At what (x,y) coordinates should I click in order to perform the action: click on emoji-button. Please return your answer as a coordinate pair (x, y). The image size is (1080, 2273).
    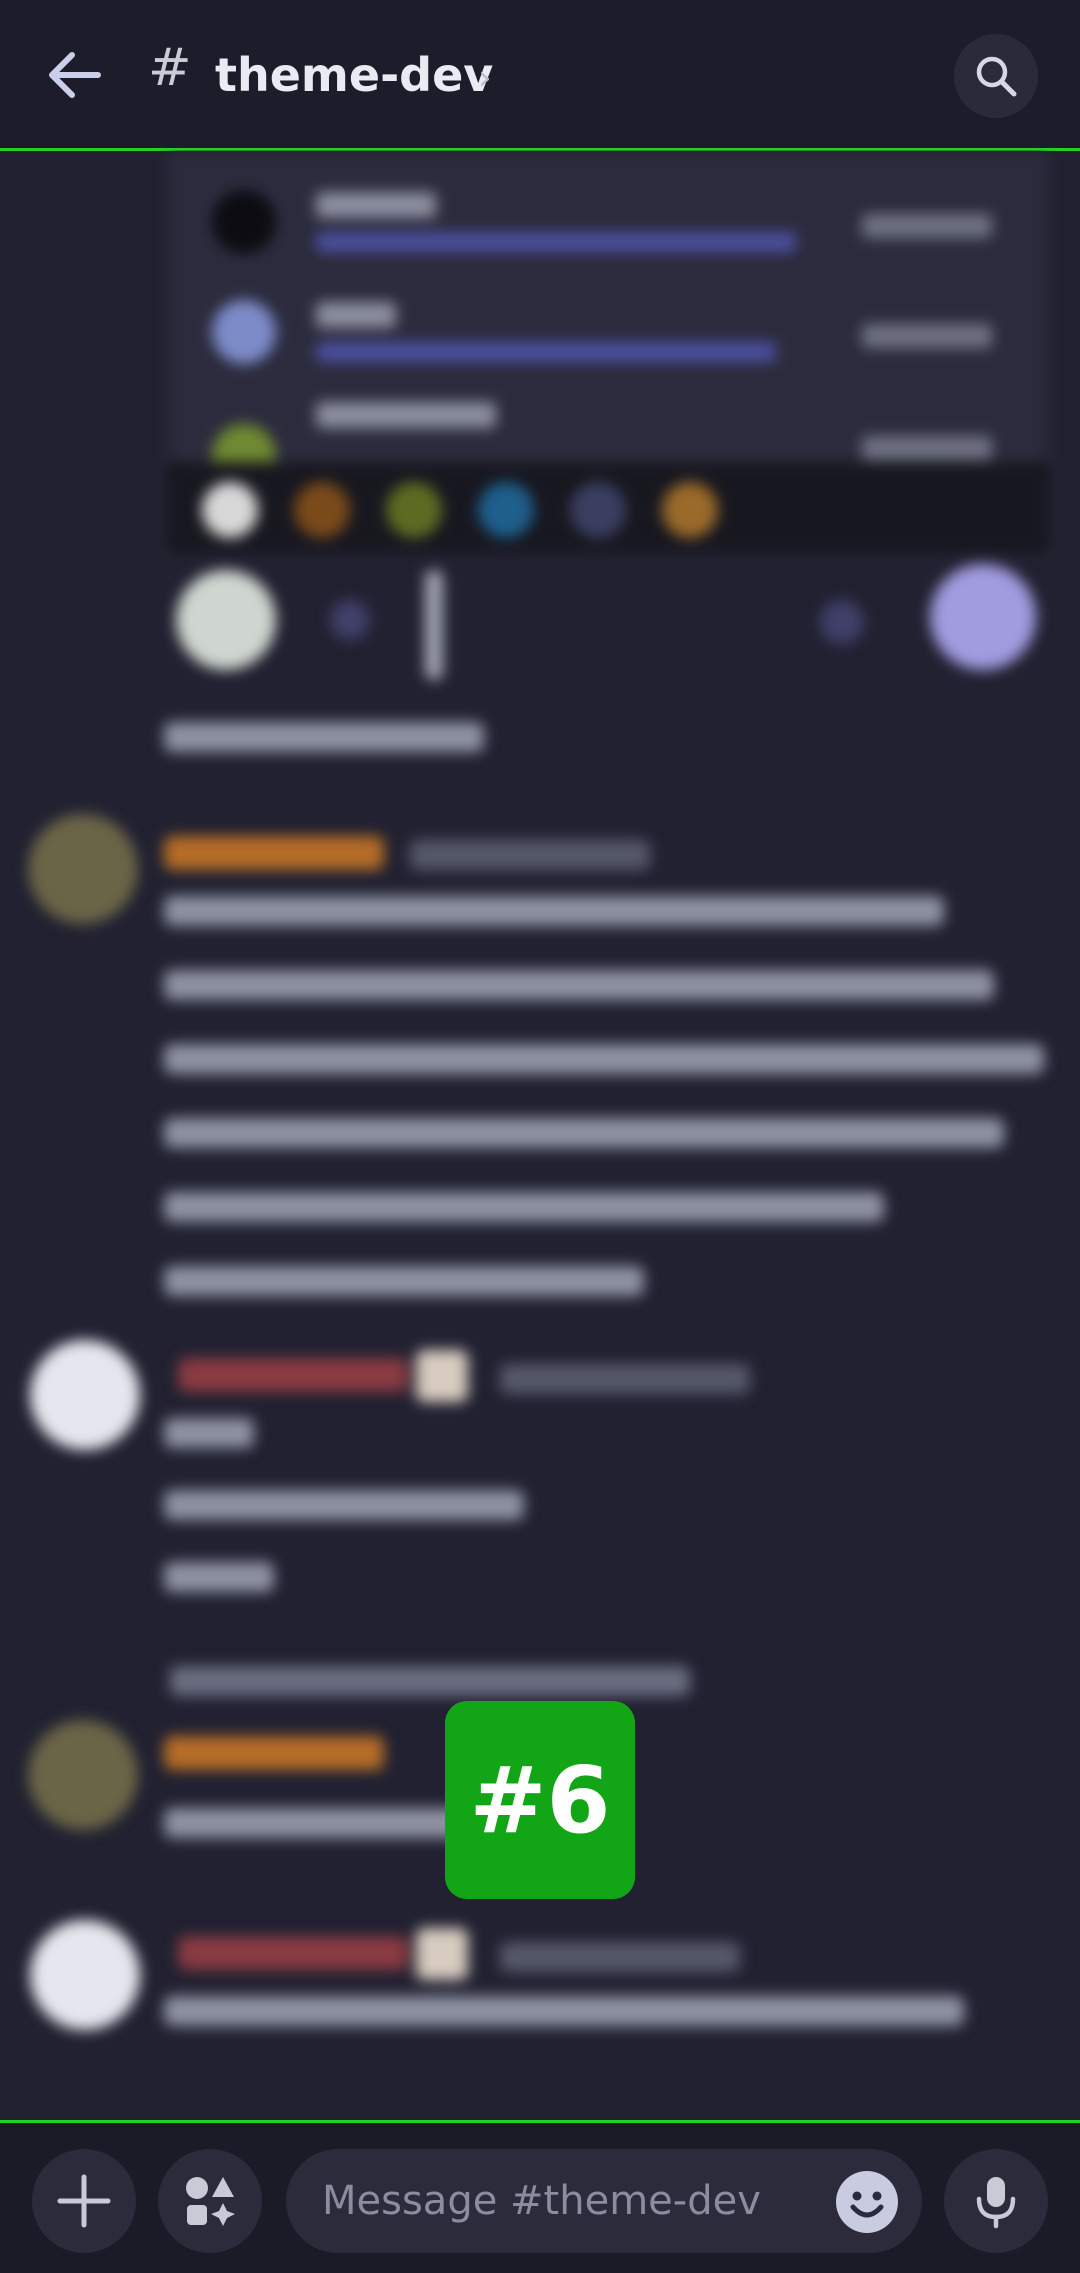
    Looking at the image, I should click on (867, 2202).